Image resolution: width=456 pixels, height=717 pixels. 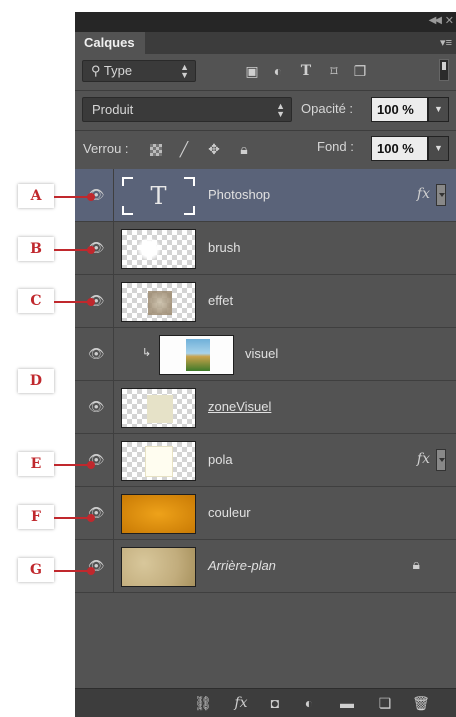 What do you see at coordinates (275, 703) in the screenshot?
I see `layer-mask-icon: ◘` at bounding box center [275, 703].